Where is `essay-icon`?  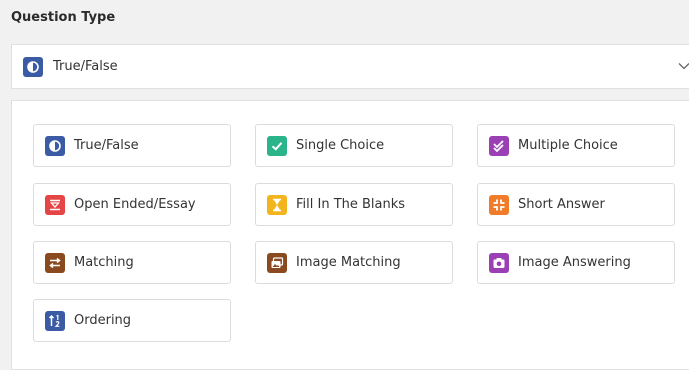 essay-icon is located at coordinates (55, 204).